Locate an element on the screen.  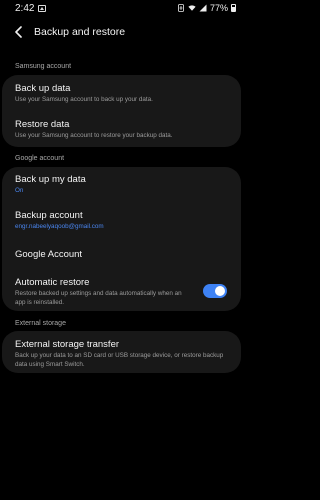
row-title: Backup account is located at coordinates (49, 215).